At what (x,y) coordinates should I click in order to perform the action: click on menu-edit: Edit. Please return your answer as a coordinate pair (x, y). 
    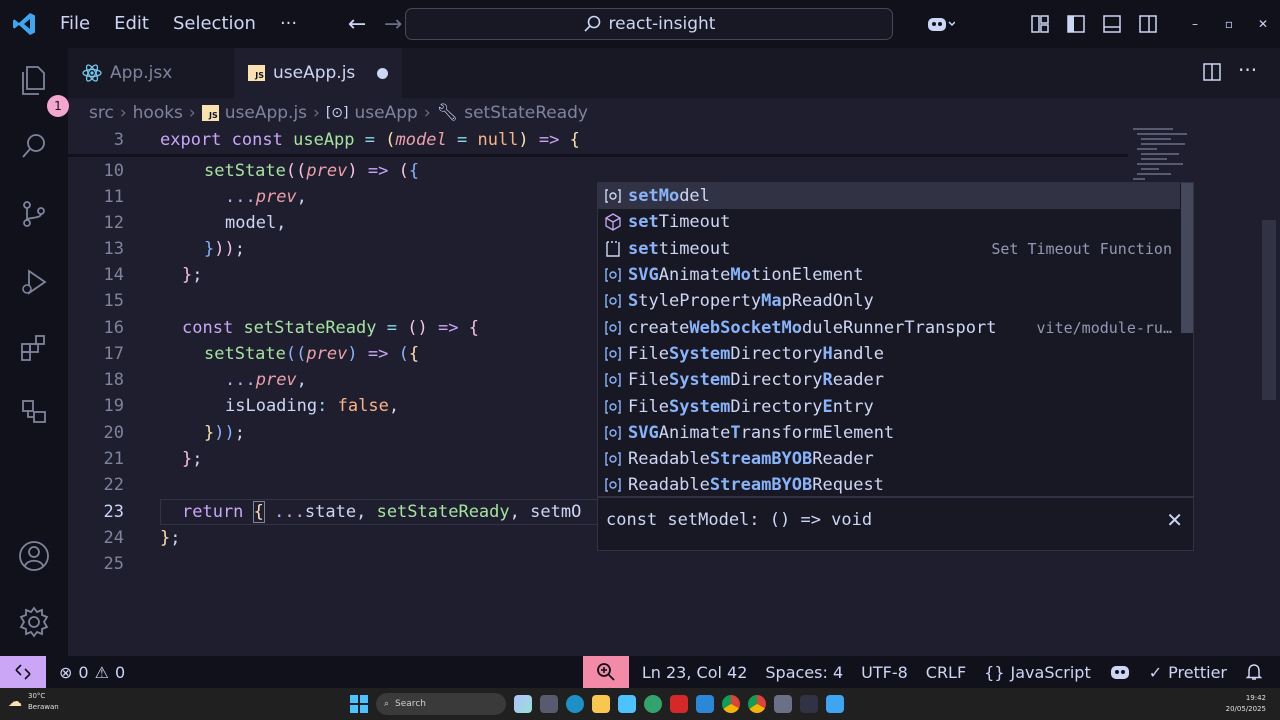
    Looking at the image, I should click on (131, 24).